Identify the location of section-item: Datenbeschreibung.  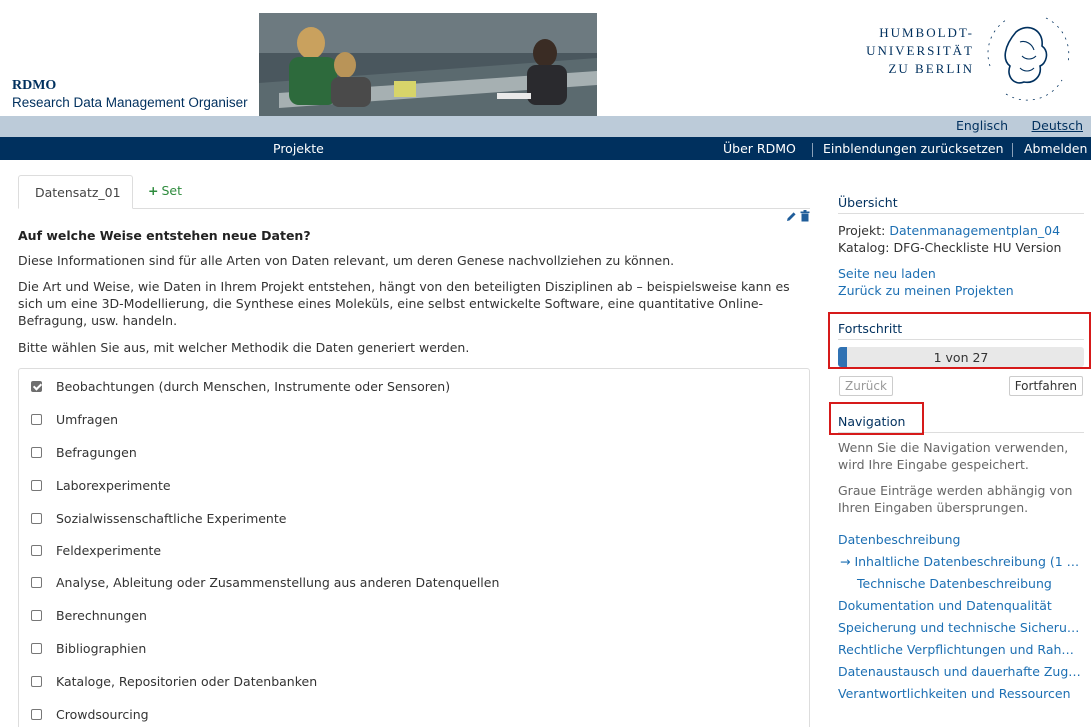
(962, 540).